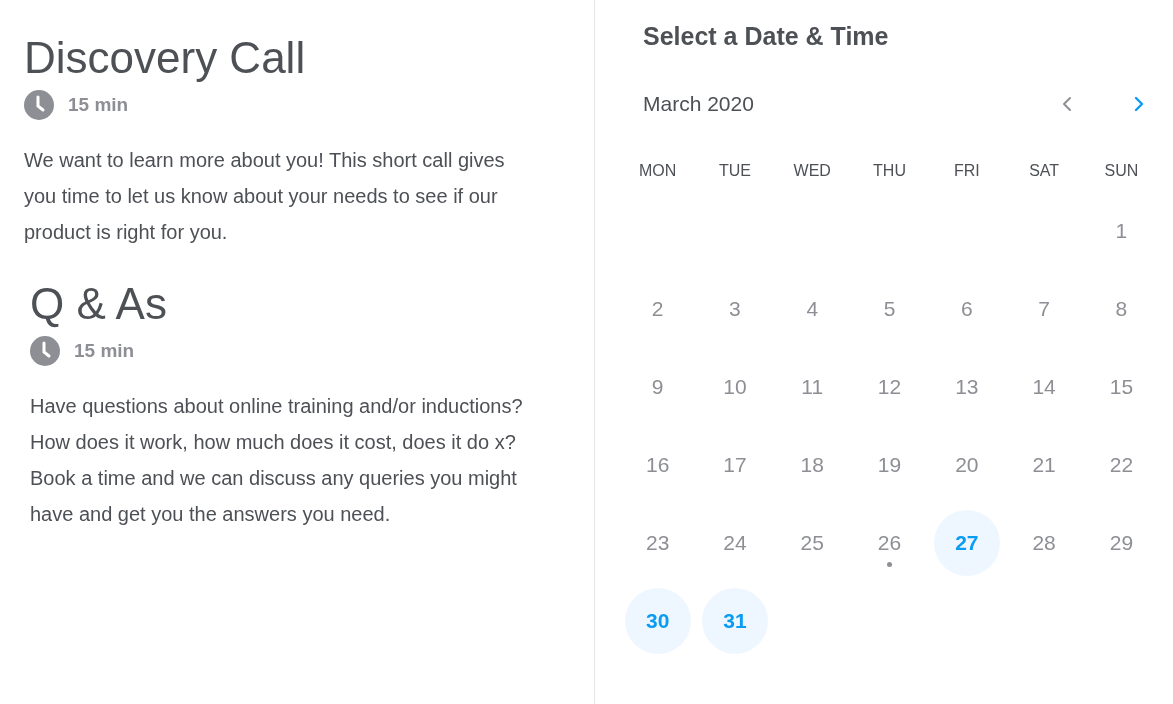 This screenshot has height=704, width=1173. What do you see at coordinates (812, 387) in the screenshot?
I see `calendar-day: 11` at bounding box center [812, 387].